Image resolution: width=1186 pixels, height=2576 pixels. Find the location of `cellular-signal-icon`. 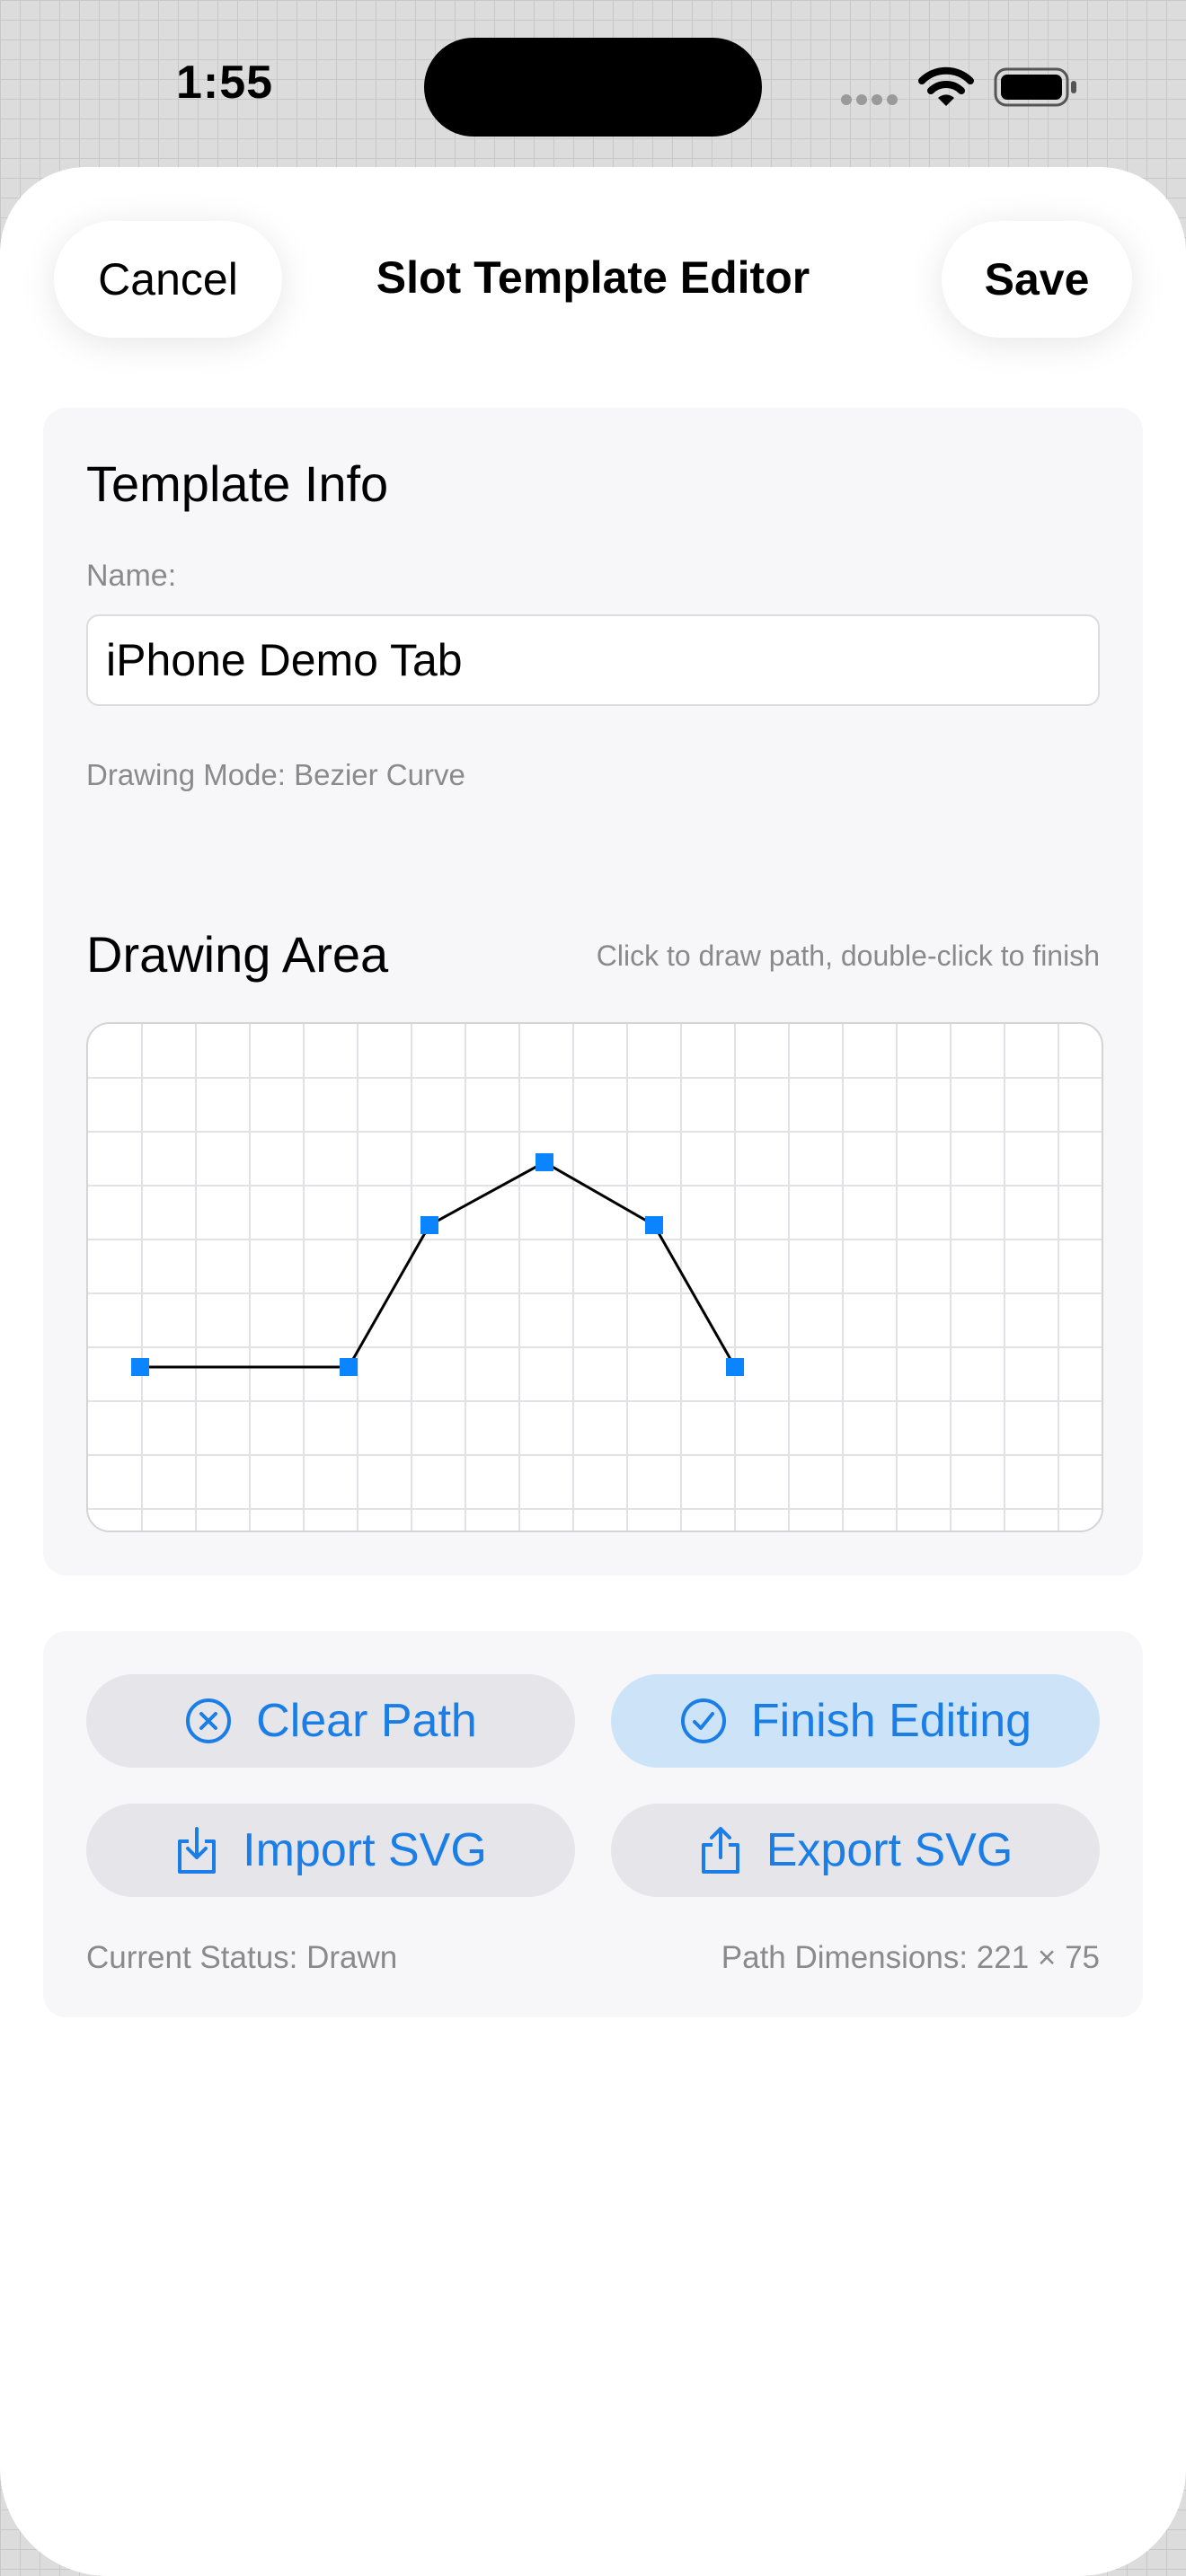

cellular-signal-icon is located at coordinates (871, 101).